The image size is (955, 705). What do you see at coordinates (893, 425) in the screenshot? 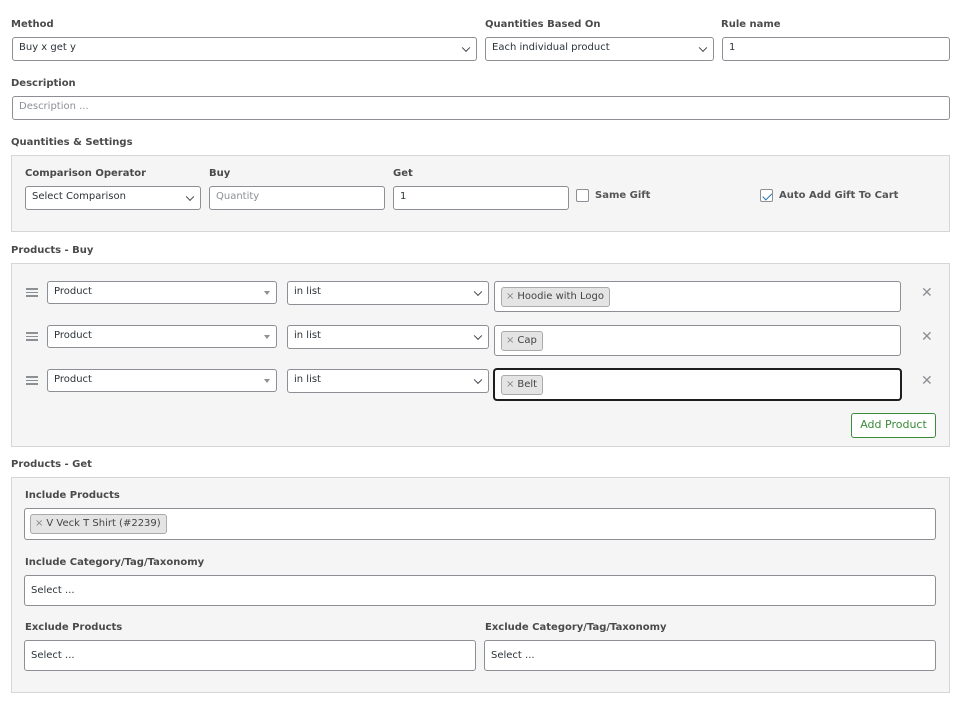
I see `add-product-button: Add Product` at bounding box center [893, 425].